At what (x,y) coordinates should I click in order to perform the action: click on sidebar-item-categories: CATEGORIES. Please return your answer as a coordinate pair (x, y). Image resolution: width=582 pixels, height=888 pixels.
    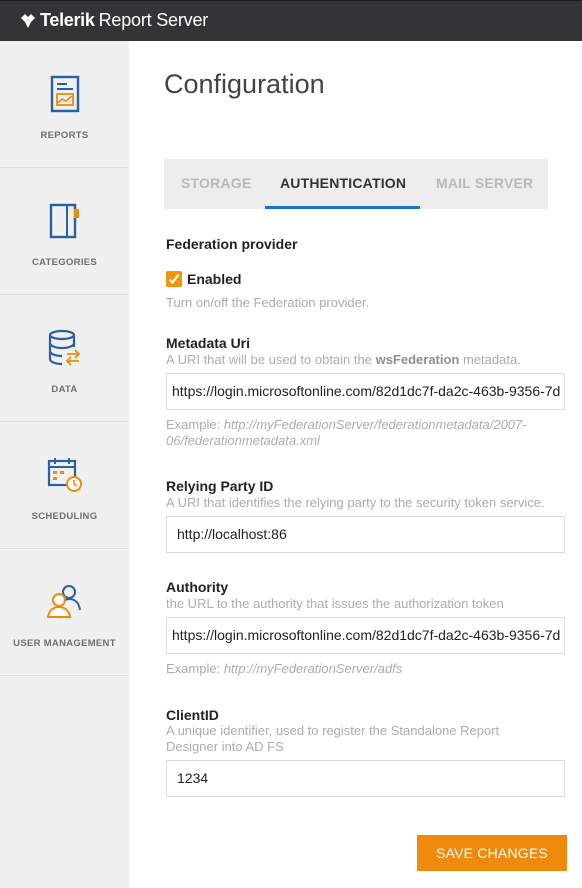
    Looking at the image, I should click on (64, 231).